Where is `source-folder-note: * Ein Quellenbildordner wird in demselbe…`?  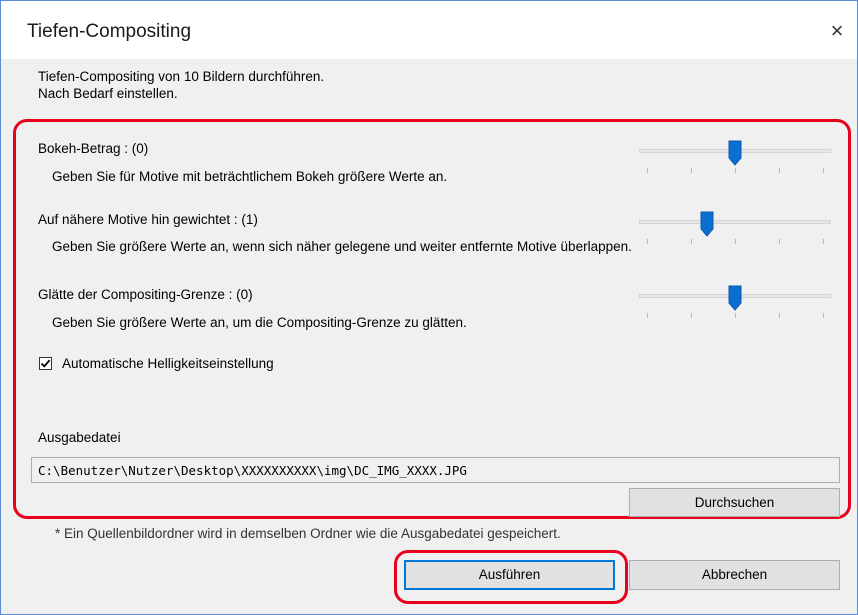
source-folder-note: * Ein Quellenbildordner wird in demselbe… is located at coordinates (308, 533).